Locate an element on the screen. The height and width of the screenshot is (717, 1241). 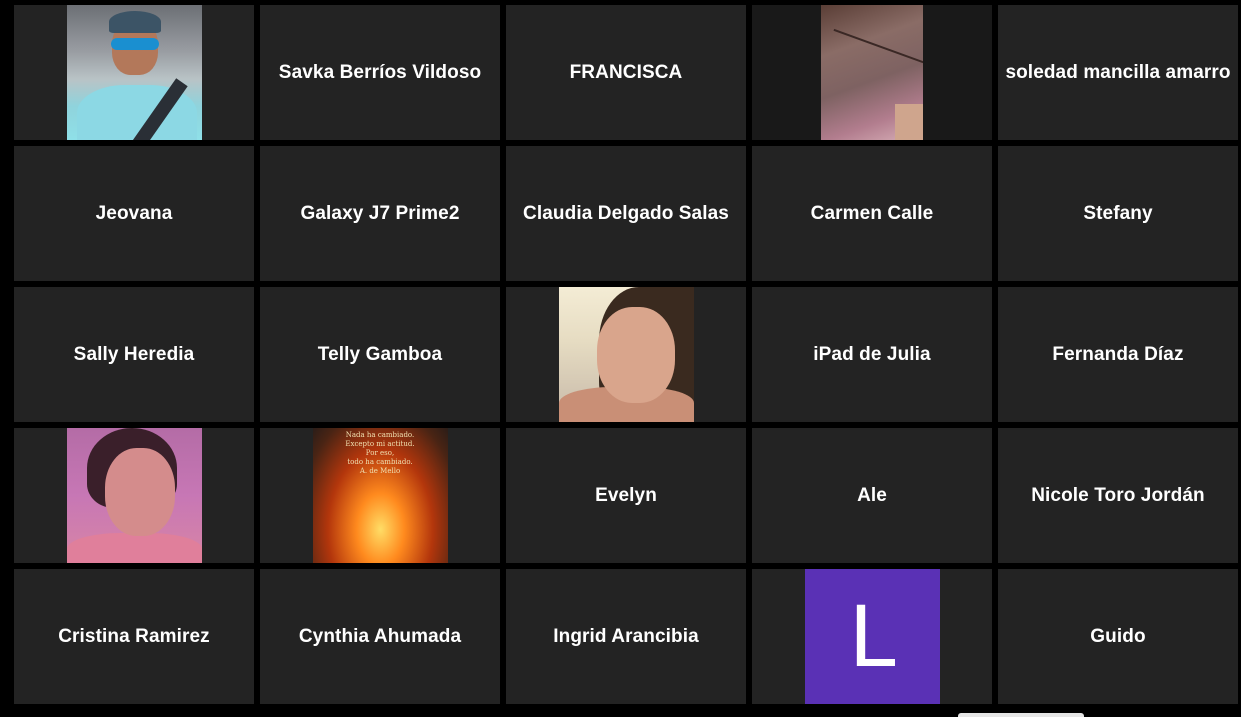
participant-tile: Carmen Calle is located at coordinates (872, 213).